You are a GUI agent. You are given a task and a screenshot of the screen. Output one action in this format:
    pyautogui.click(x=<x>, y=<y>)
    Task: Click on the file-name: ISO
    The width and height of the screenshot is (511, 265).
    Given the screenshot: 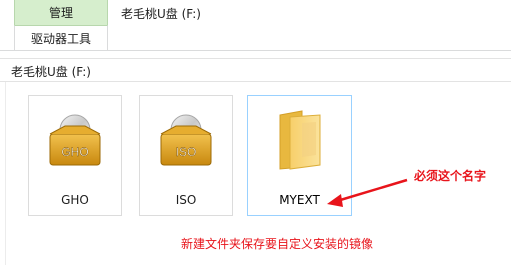 What is the action you would take?
    pyautogui.click(x=186, y=200)
    